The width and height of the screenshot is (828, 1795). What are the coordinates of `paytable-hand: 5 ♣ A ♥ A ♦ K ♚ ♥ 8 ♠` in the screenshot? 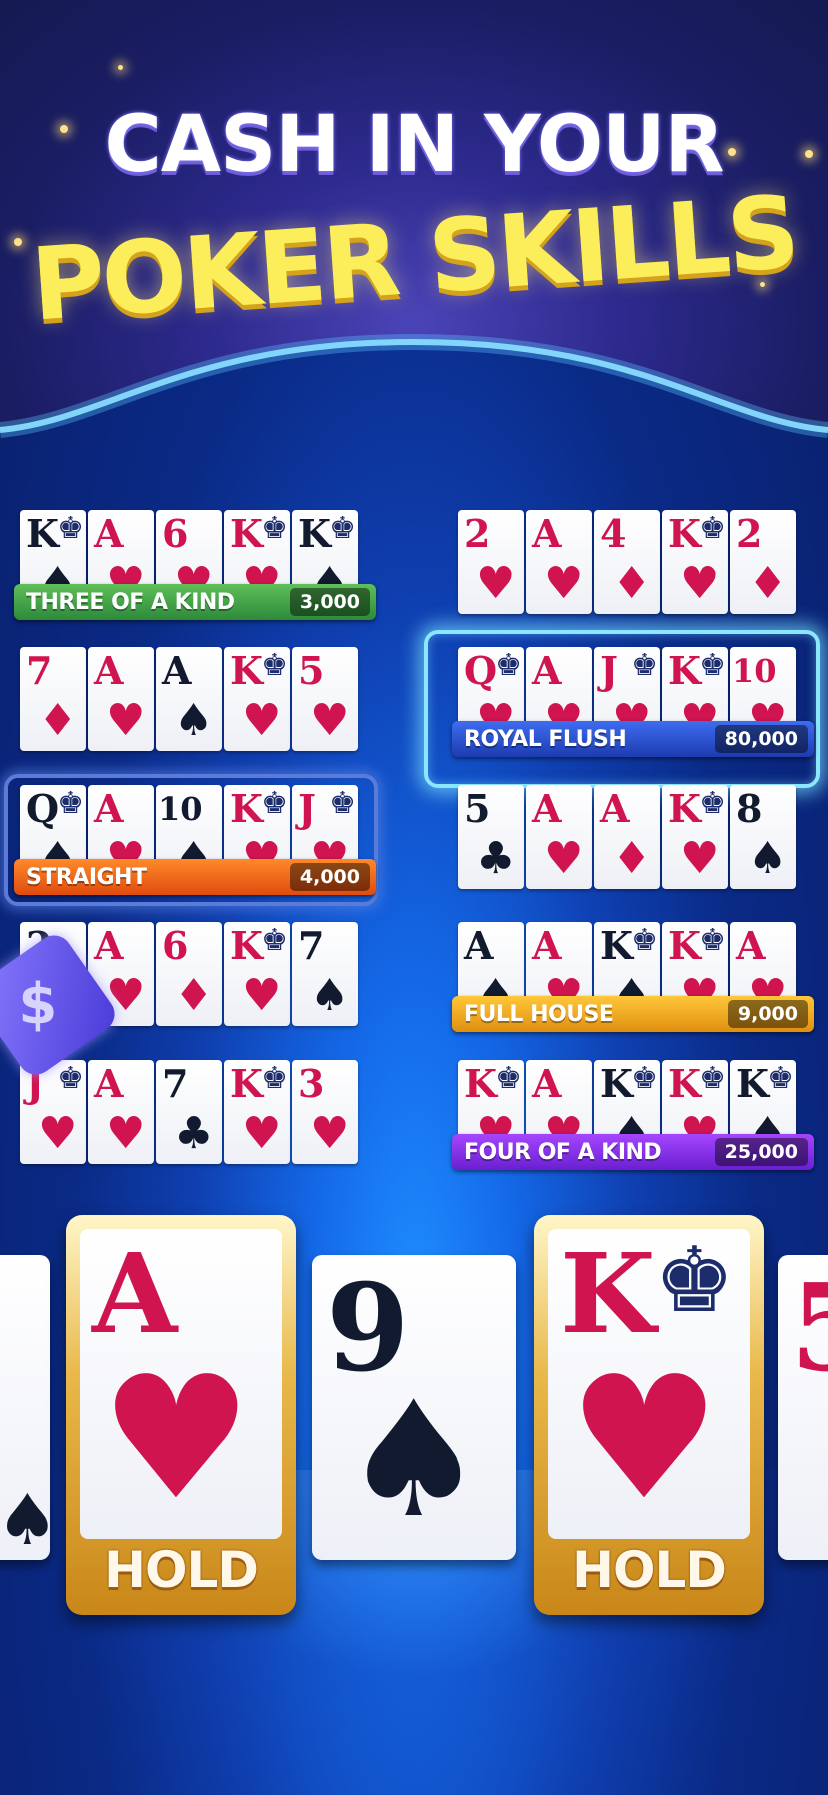 It's located at (631, 845).